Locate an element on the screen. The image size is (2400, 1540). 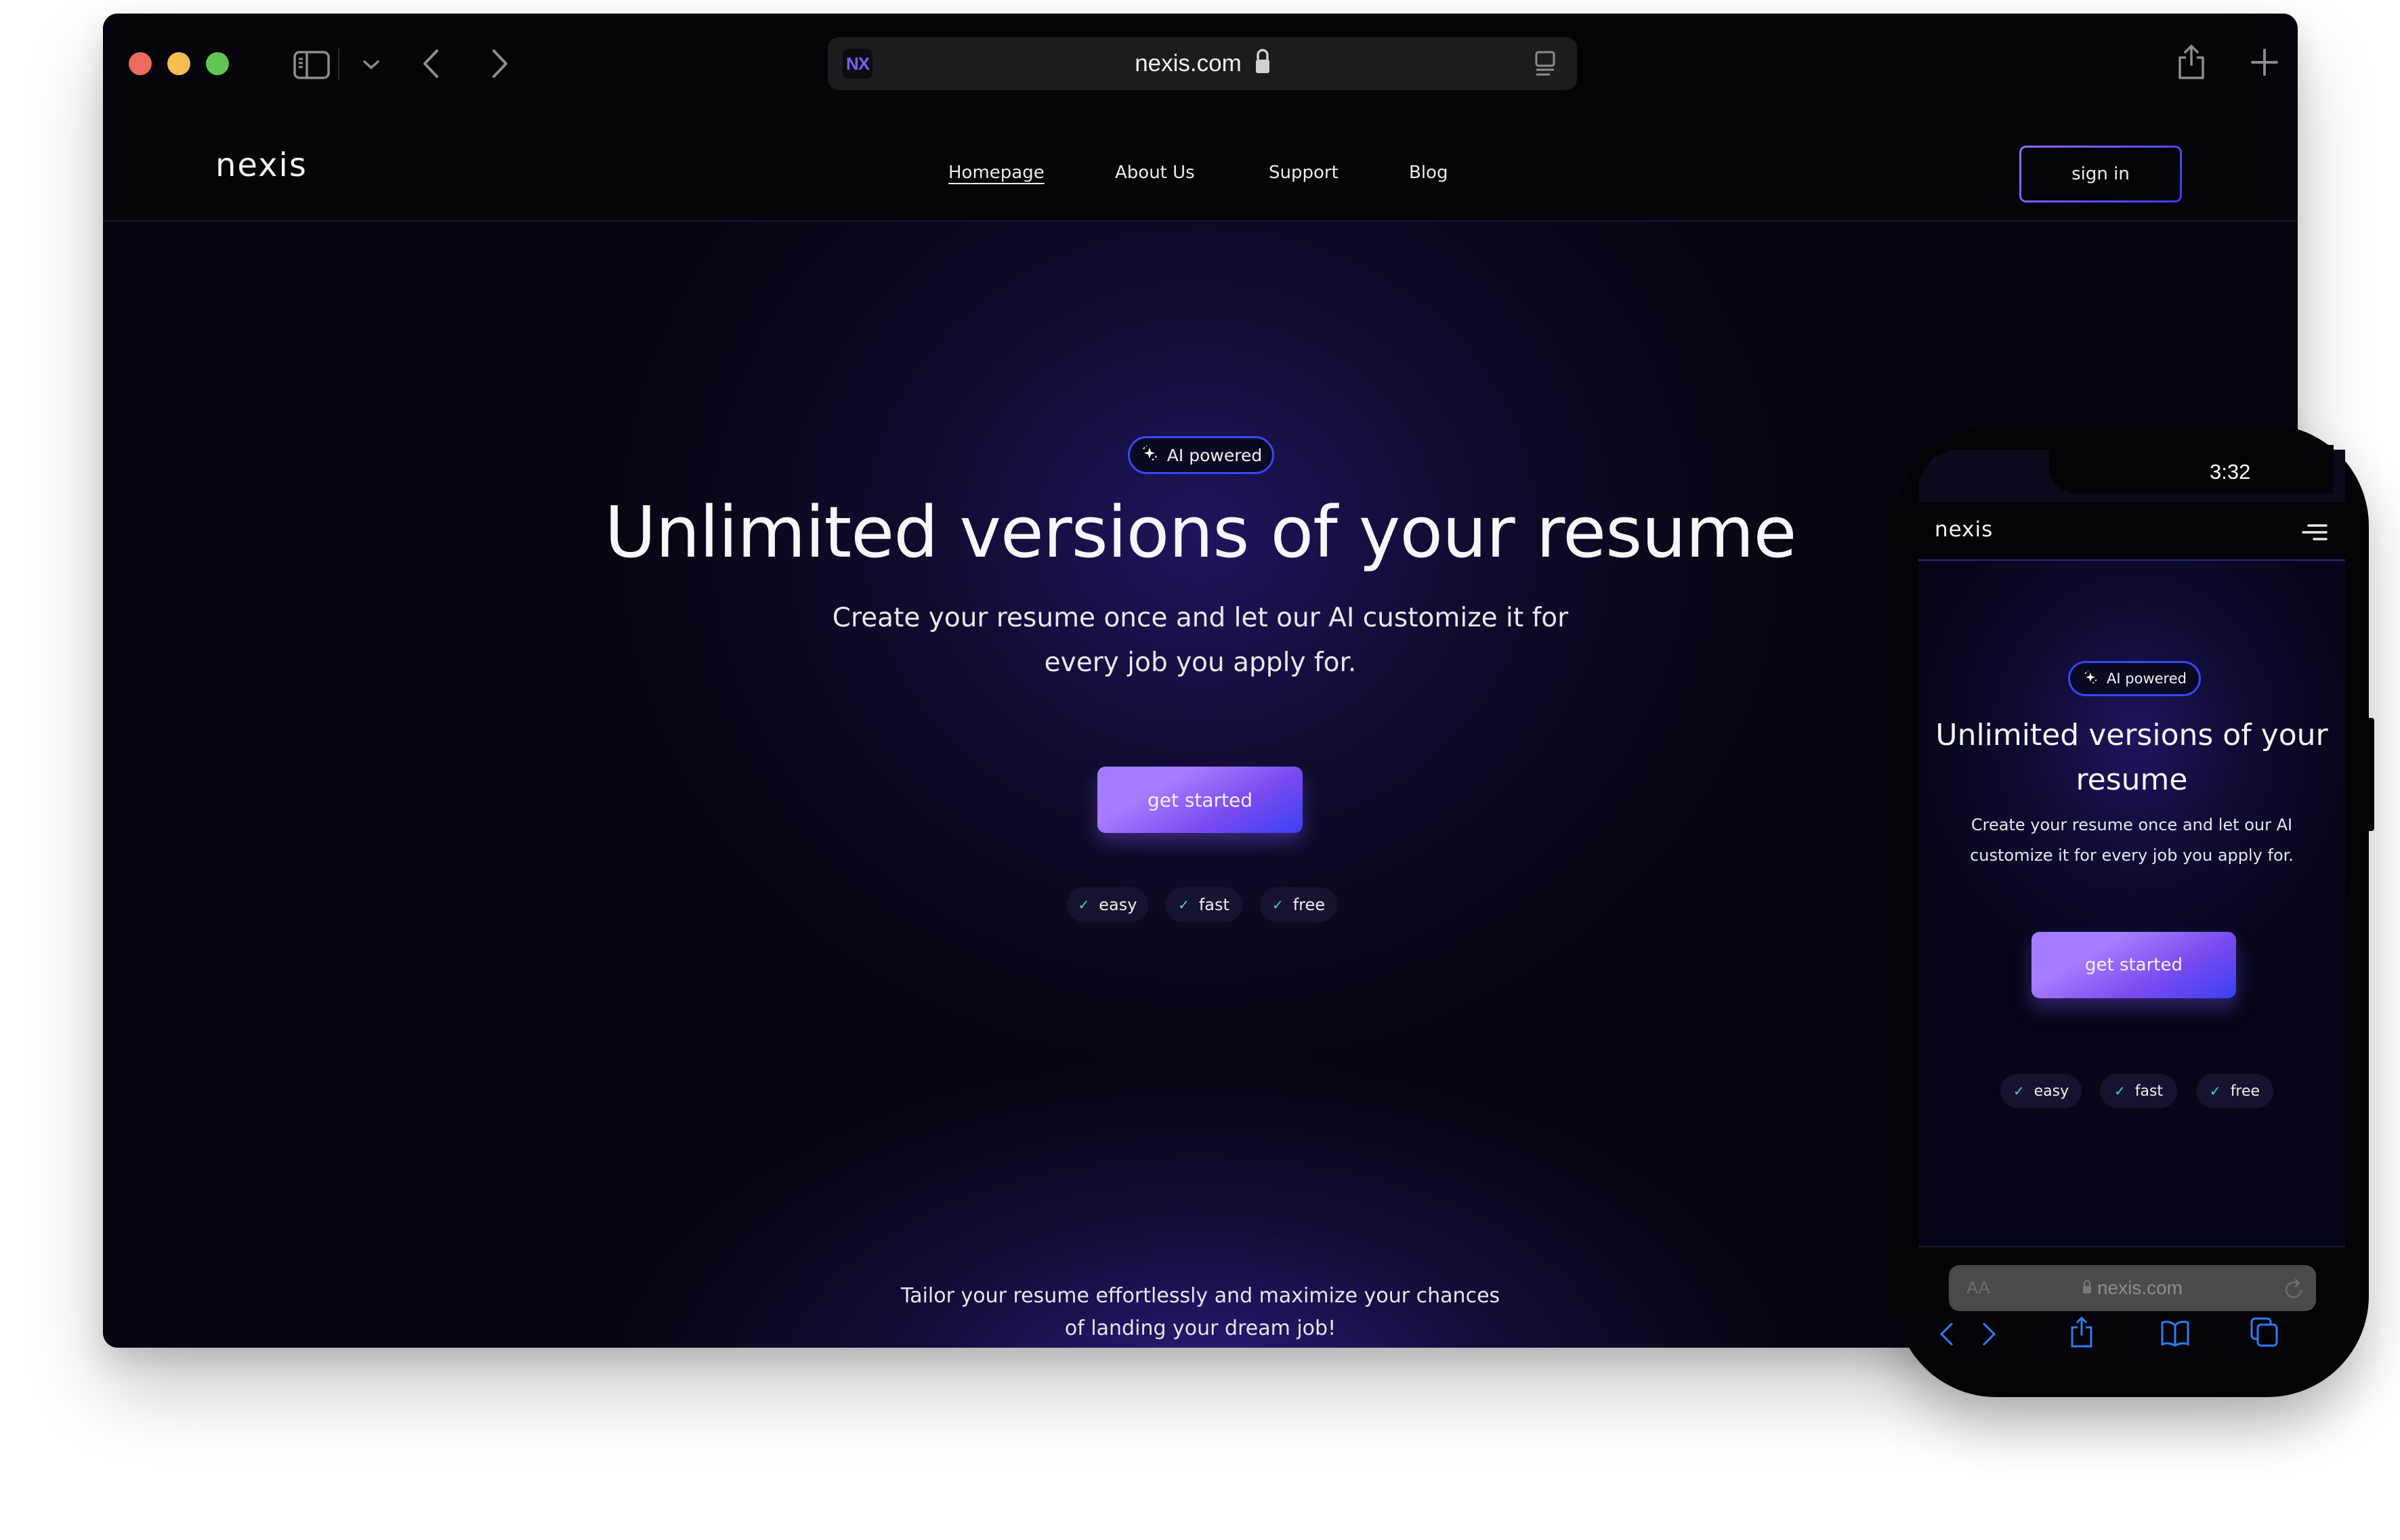
site-logo: nexis is located at coordinates (261, 165).